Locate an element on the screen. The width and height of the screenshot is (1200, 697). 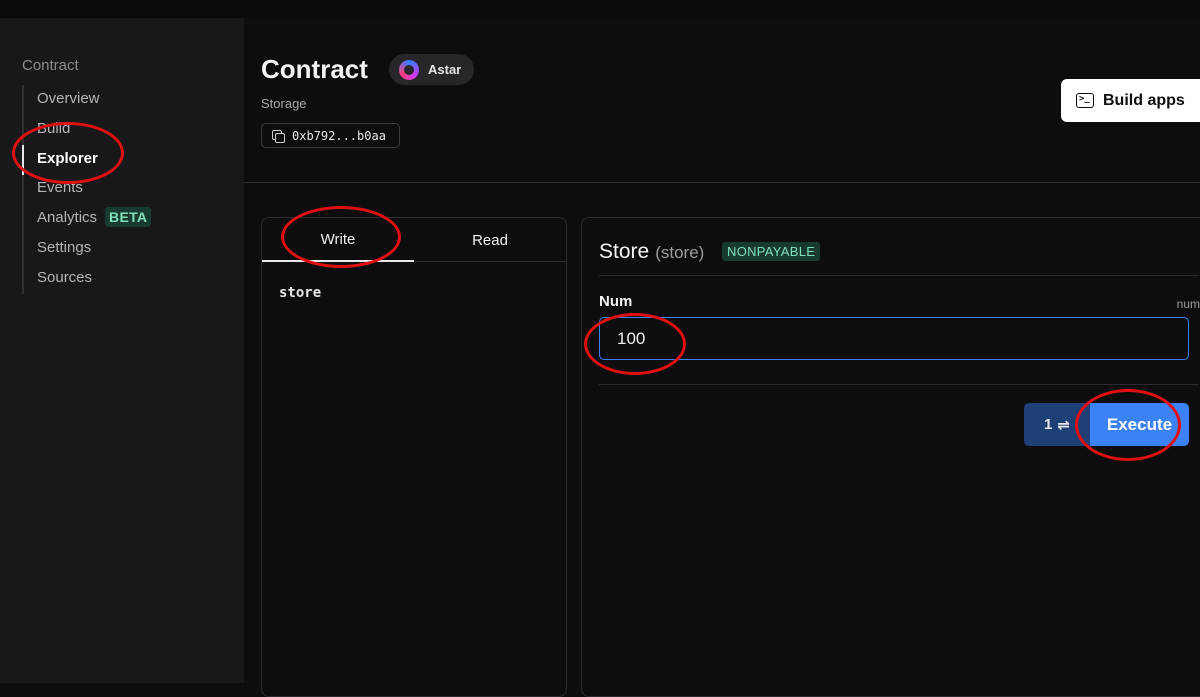
chain-name: Astar is located at coordinates (445, 69).